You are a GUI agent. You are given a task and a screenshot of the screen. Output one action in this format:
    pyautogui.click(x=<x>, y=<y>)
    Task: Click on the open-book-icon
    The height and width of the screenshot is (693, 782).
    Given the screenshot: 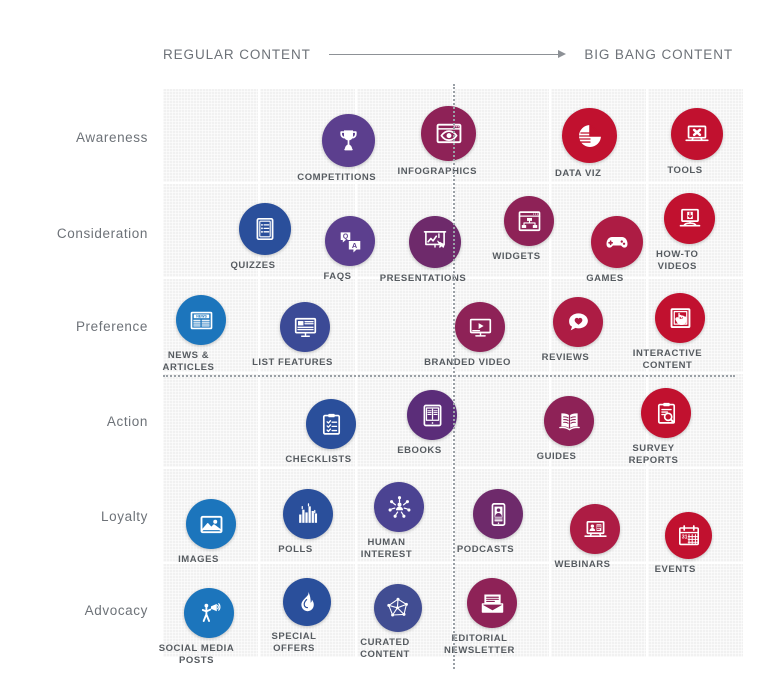 What is the action you would take?
    pyautogui.click(x=569, y=421)
    